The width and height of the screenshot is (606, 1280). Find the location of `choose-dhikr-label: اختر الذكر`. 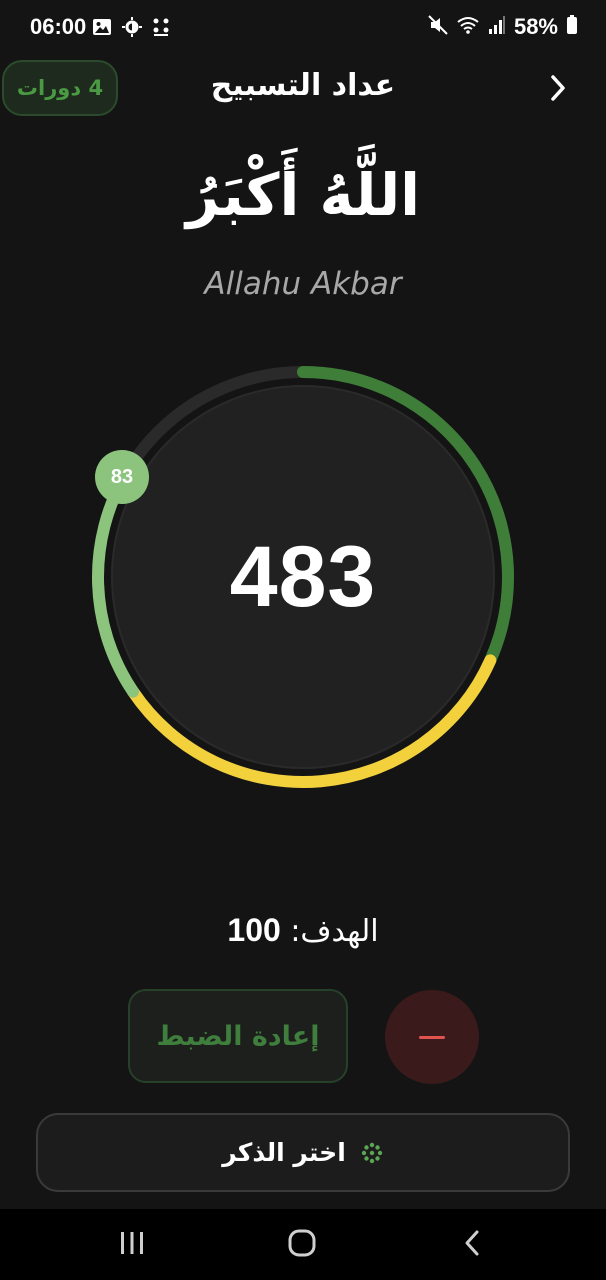

choose-dhikr-label: اختر الذكر is located at coordinates (284, 1152).